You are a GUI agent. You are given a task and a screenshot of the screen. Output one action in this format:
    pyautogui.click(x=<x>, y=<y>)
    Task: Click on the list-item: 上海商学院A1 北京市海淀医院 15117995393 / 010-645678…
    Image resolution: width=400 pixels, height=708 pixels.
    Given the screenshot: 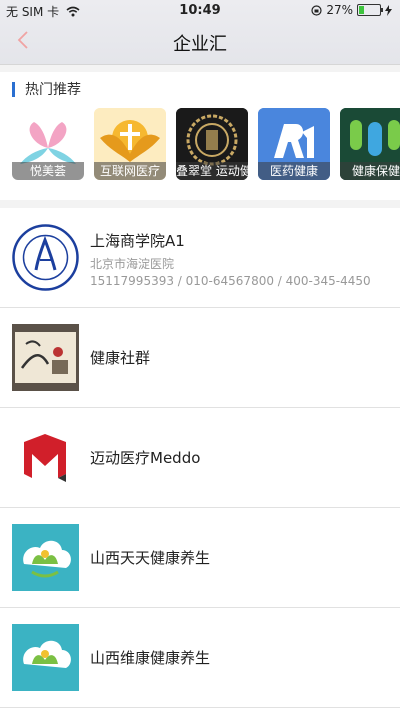 What is the action you would take?
    pyautogui.click(x=200, y=258)
    